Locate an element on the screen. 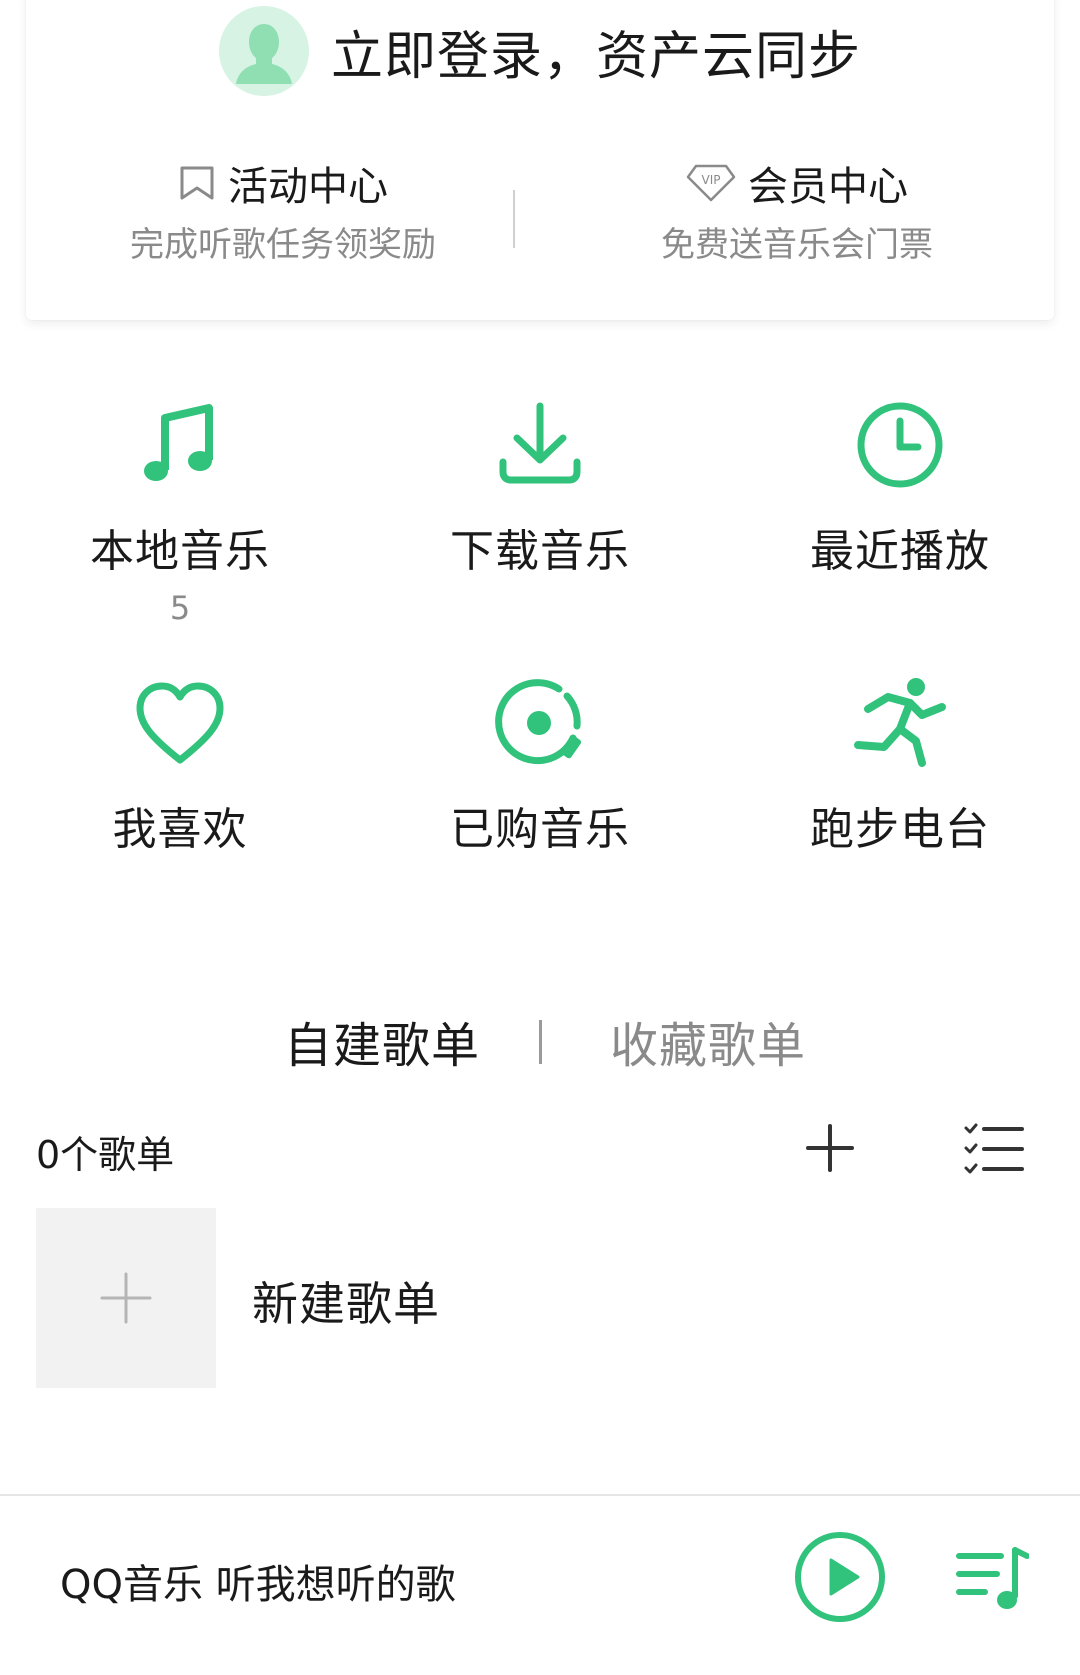  card-links: 活动中心 完成听歌任务领奖励 VIP 会员中心 免费送音乐会门票 is located at coordinates (540, 215).